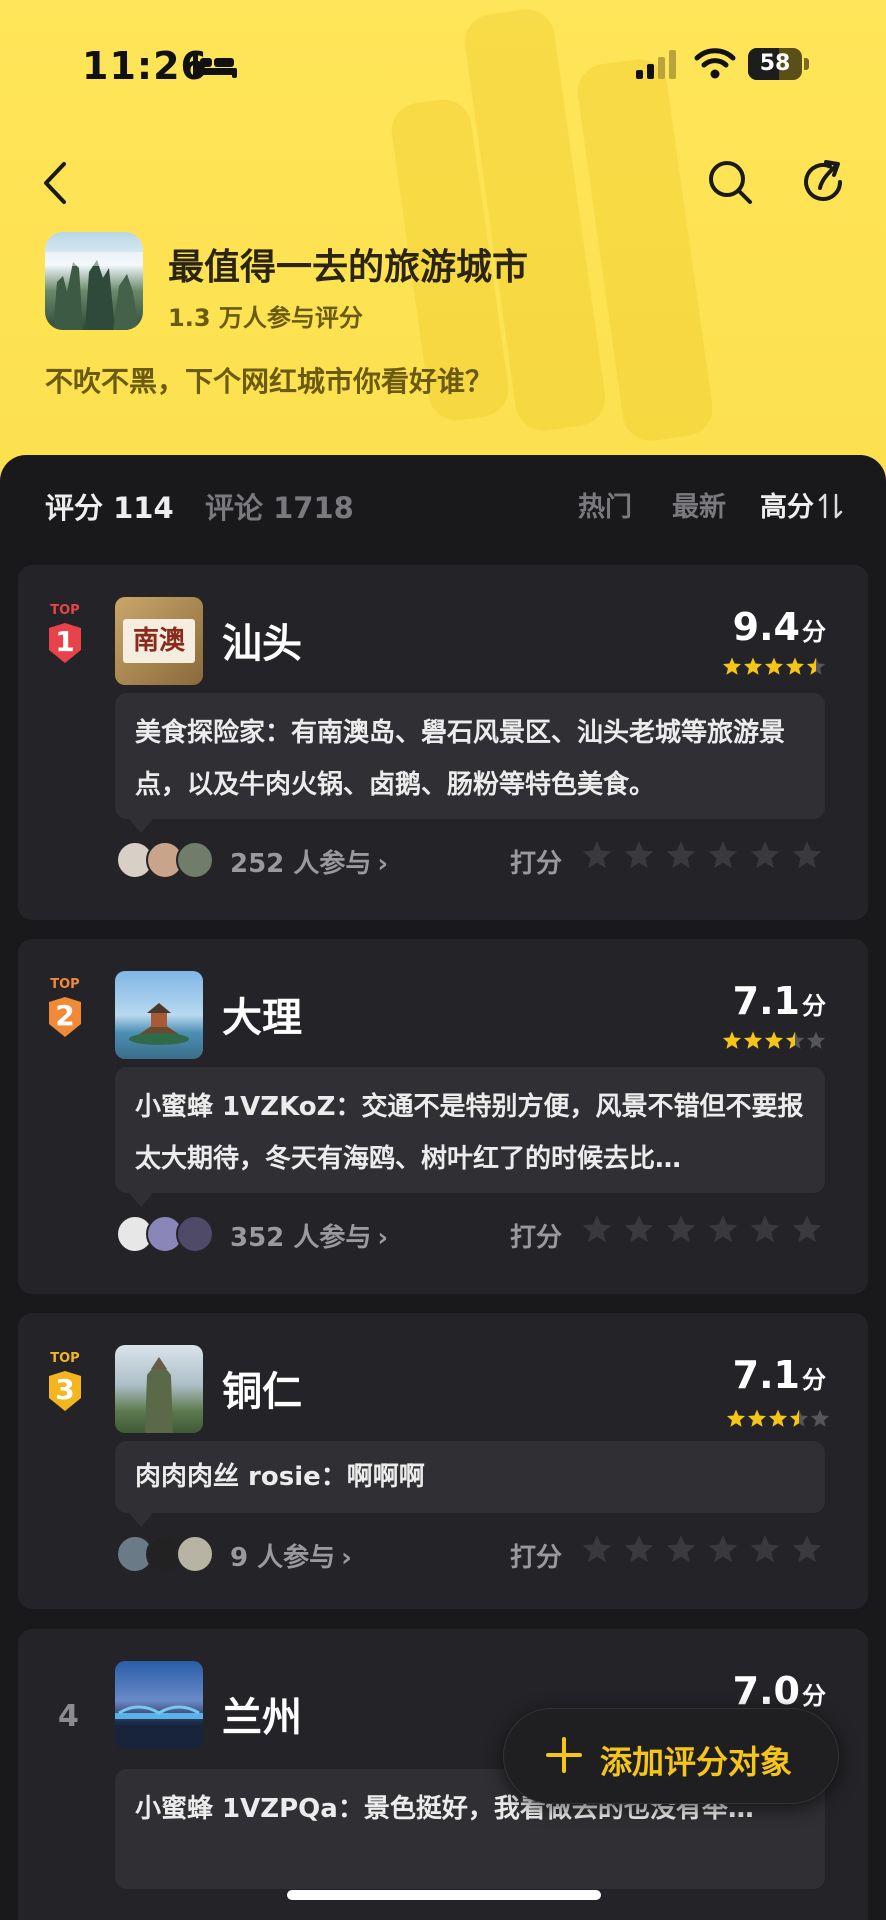 This screenshot has height=1920, width=886. What do you see at coordinates (301, 1238) in the screenshot?
I see `participants-count: 352 人参与` at bounding box center [301, 1238].